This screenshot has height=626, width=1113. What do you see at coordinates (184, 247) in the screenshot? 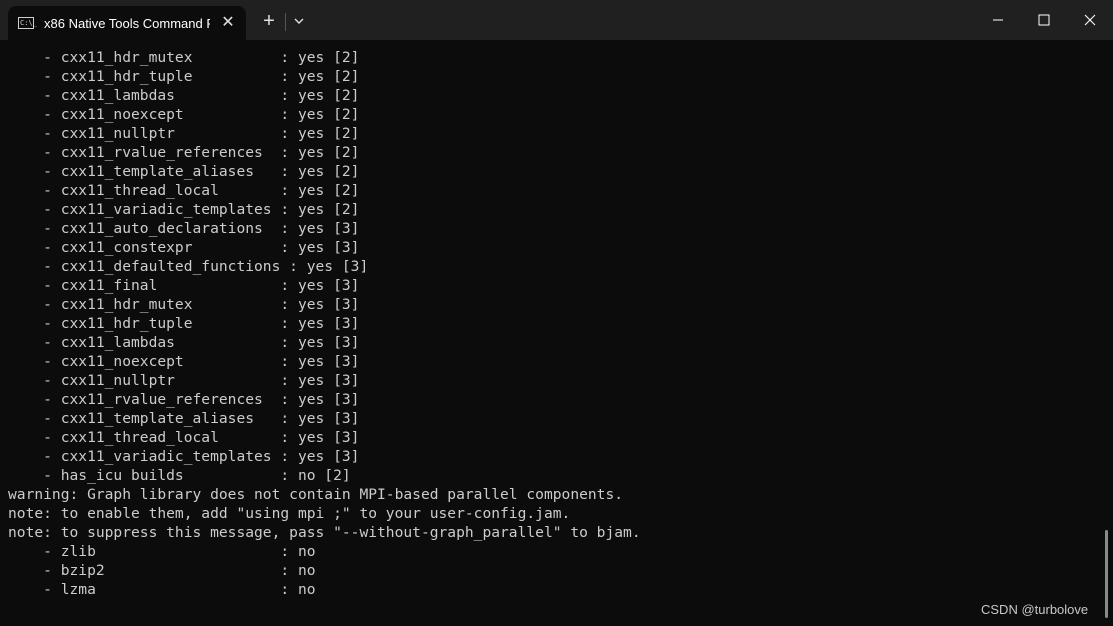
I see `terminal-line: - cxx11_constexpr : yes [3]` at bounding box center [184, 247].